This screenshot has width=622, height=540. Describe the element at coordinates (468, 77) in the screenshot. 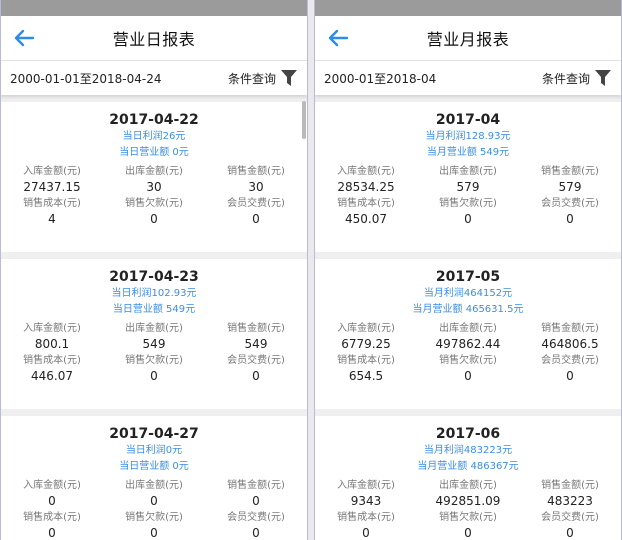

I see `filter-bar: 2000-01至2018-04 条件查询` at that location.